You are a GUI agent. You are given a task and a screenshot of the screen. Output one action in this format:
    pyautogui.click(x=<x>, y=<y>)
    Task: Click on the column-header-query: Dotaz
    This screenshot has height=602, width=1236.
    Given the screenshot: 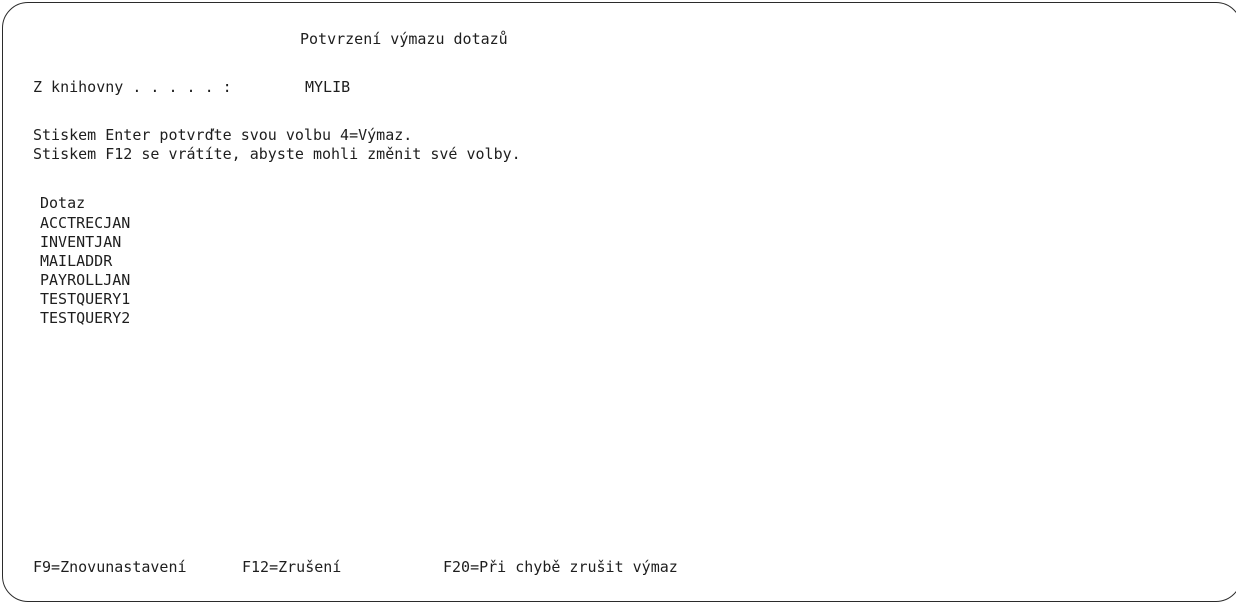 What is the action you would take?
    pyautogui.click(x=63, y=203)
    